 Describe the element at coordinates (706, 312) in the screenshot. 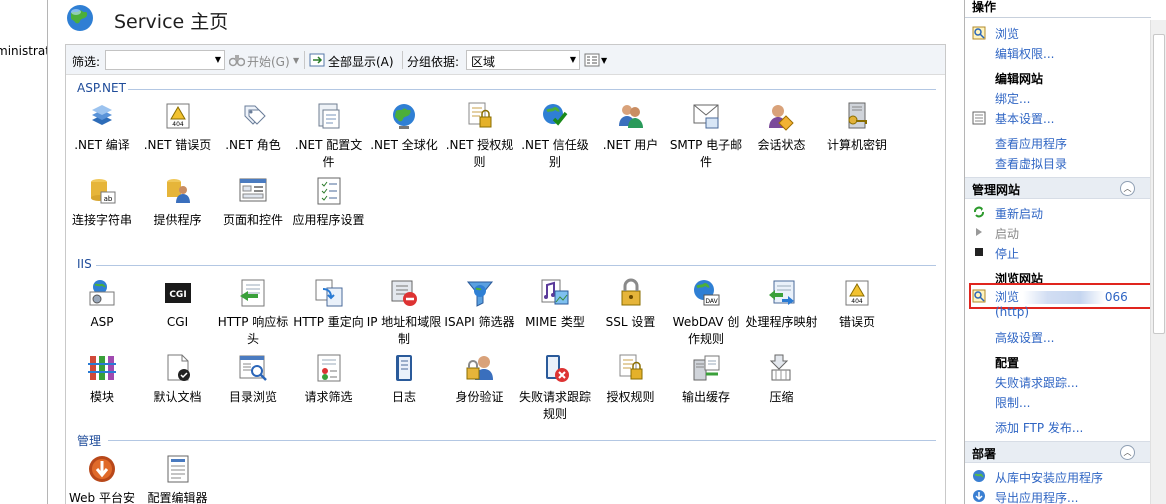

I see `feature-iis-webdav: DAV WebDAV 创作规则` at that location.